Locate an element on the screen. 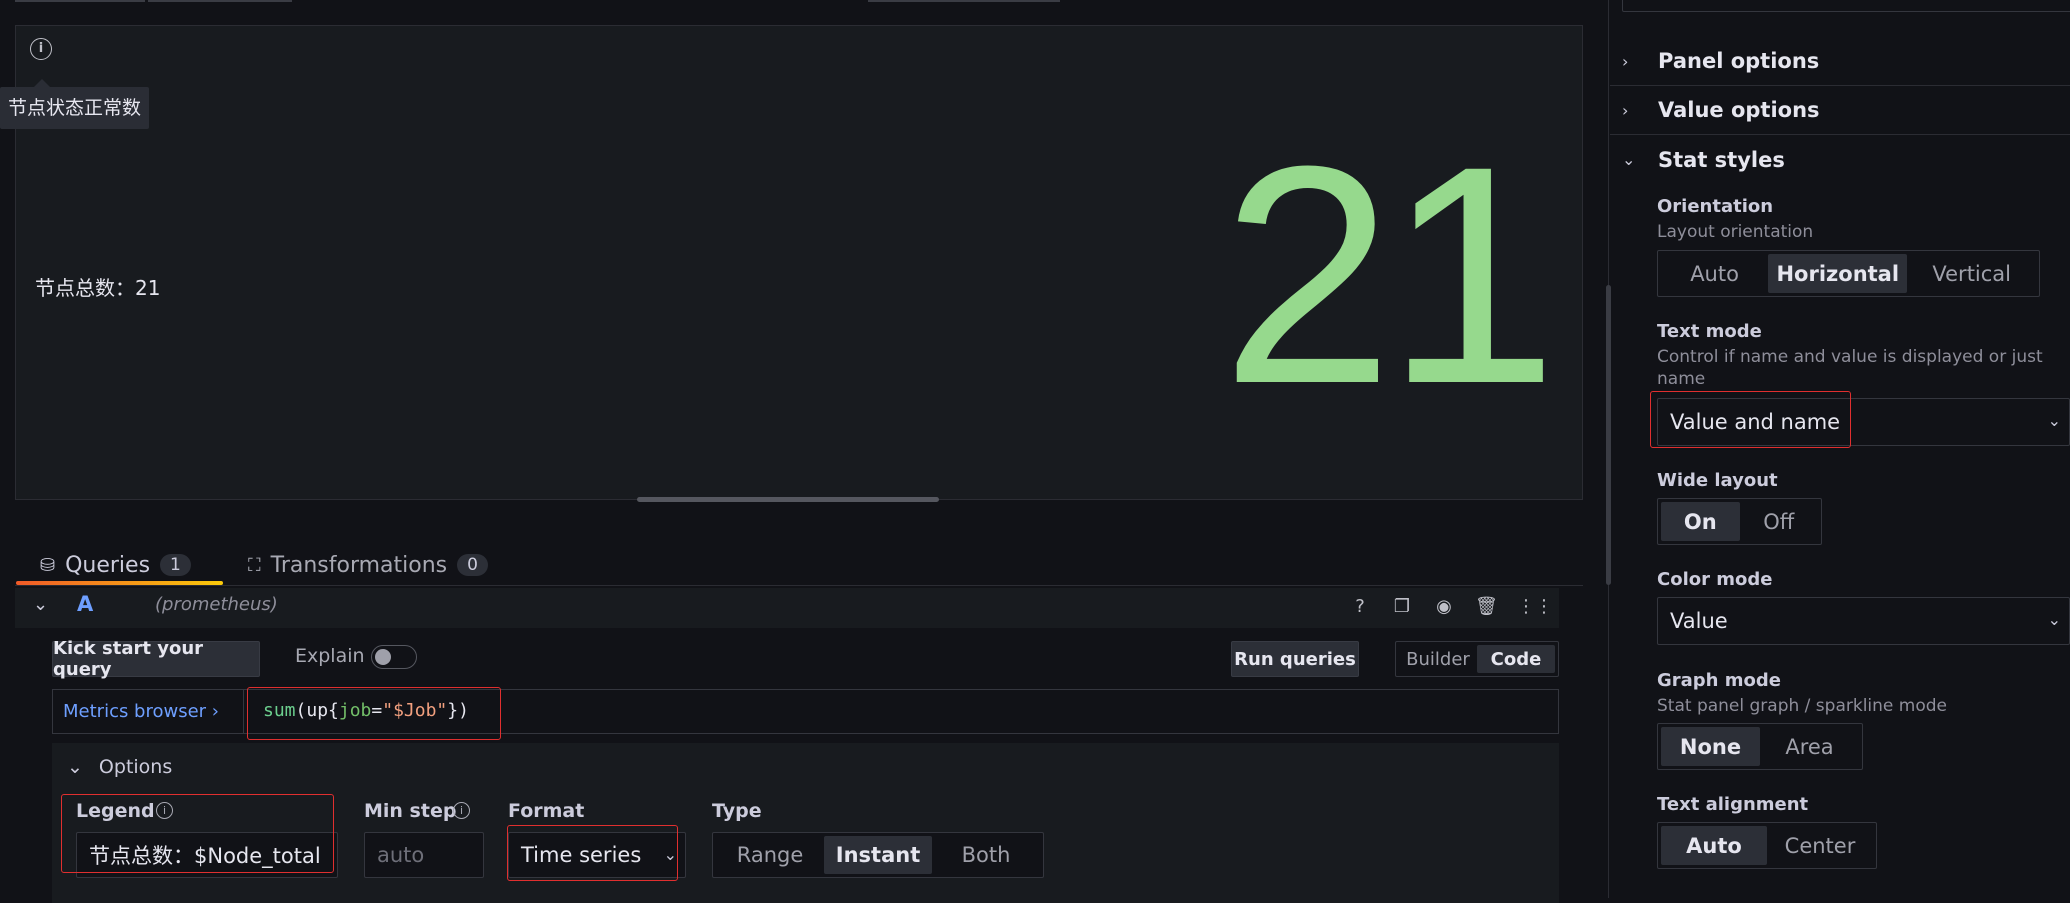 The image size is (2070, 903). section-title: Panel options is located at coordinates (1739, 61).